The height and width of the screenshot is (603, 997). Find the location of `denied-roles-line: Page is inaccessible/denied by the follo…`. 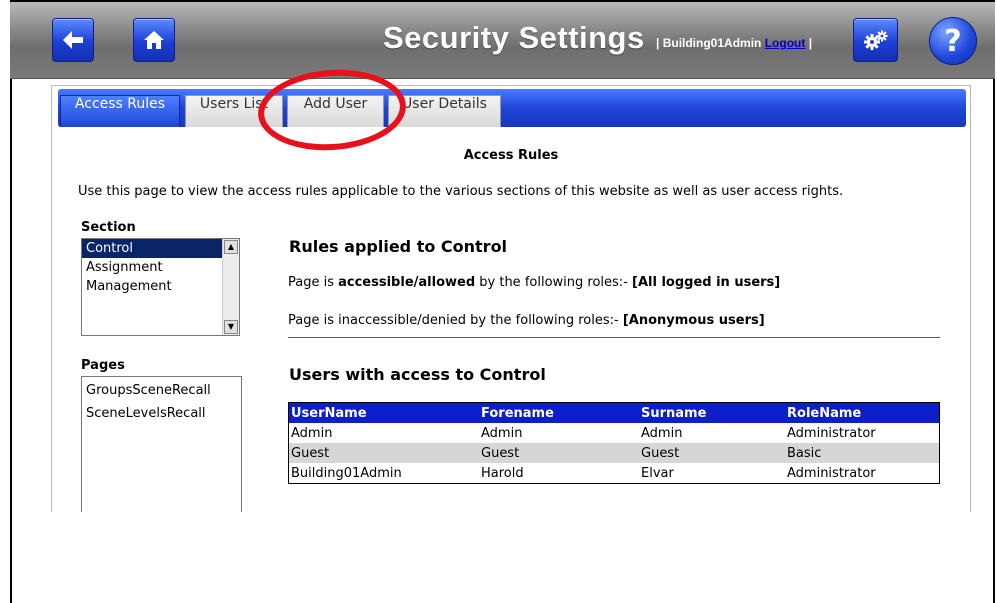

denied-roles-line: Page is inaccessible/denied by the follo… is located at coordinates (526, 320).